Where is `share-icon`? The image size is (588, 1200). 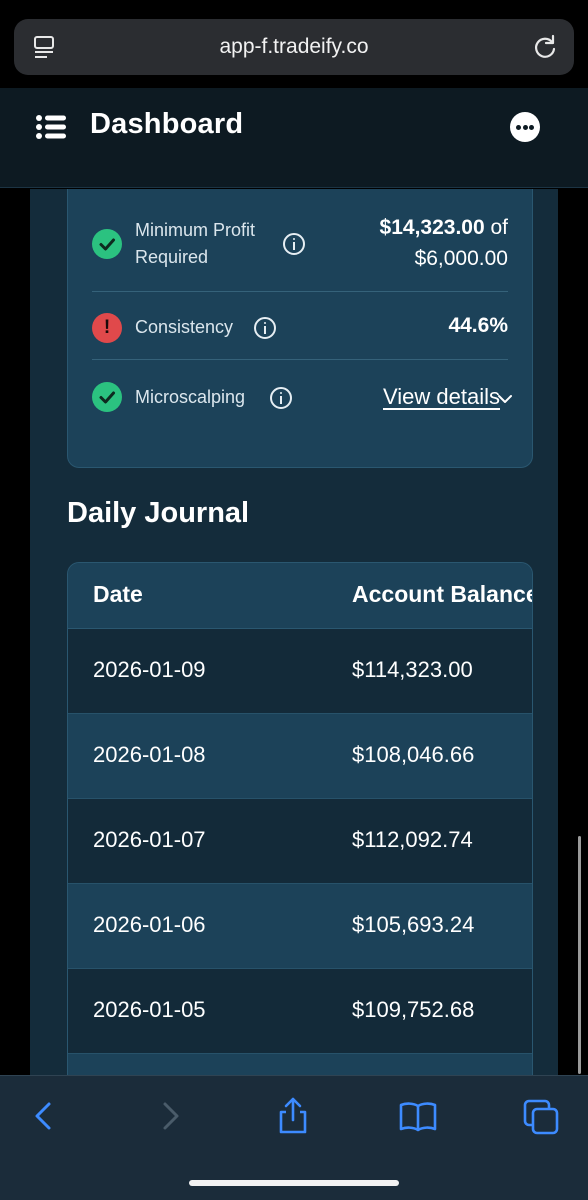
share-icon is located at coordinates (293, 1116).